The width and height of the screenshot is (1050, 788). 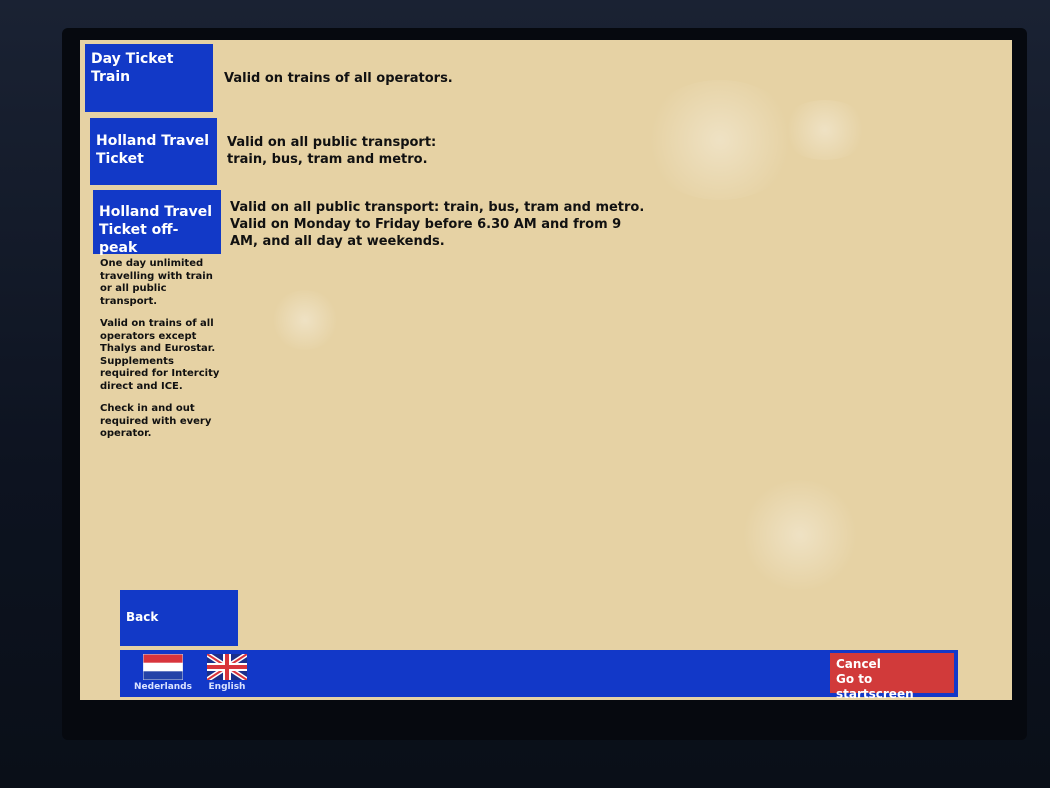 I want to click on description-line: AM, and all day at weekends., so click(x=337, y=241).